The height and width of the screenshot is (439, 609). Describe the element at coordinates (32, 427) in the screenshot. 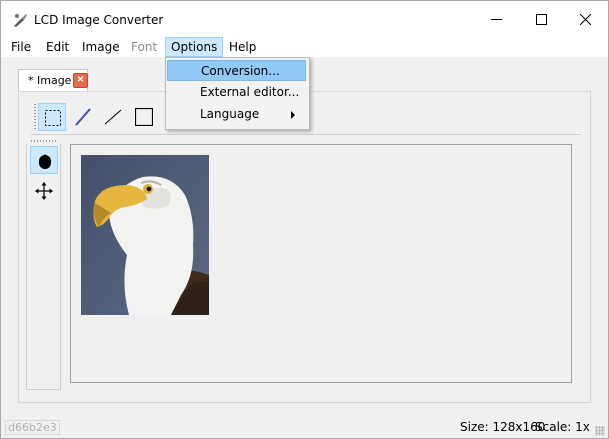

I see `status-hex-value: d66b2e3` at that location.